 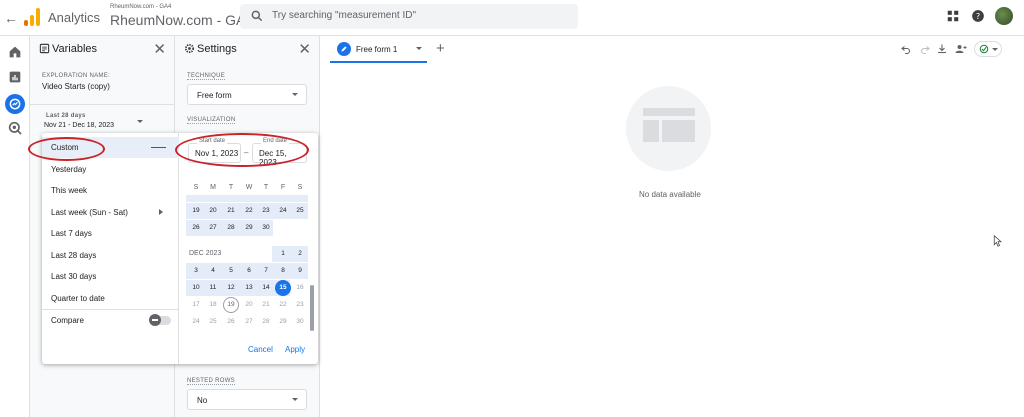 What do you see at coordinates (213, 305) in the screenshot?
I see `calendar-day: 18` at bounding box center [213, 305].